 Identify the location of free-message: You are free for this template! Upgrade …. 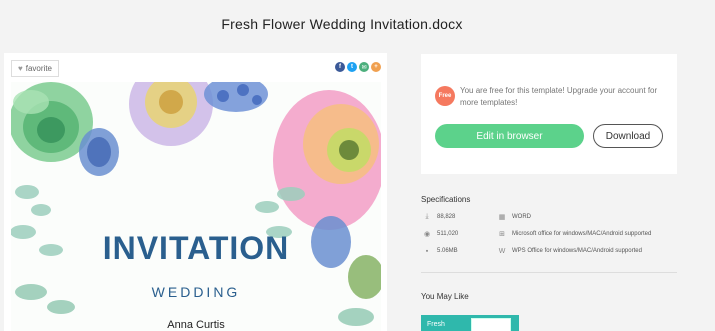
(559, 96).